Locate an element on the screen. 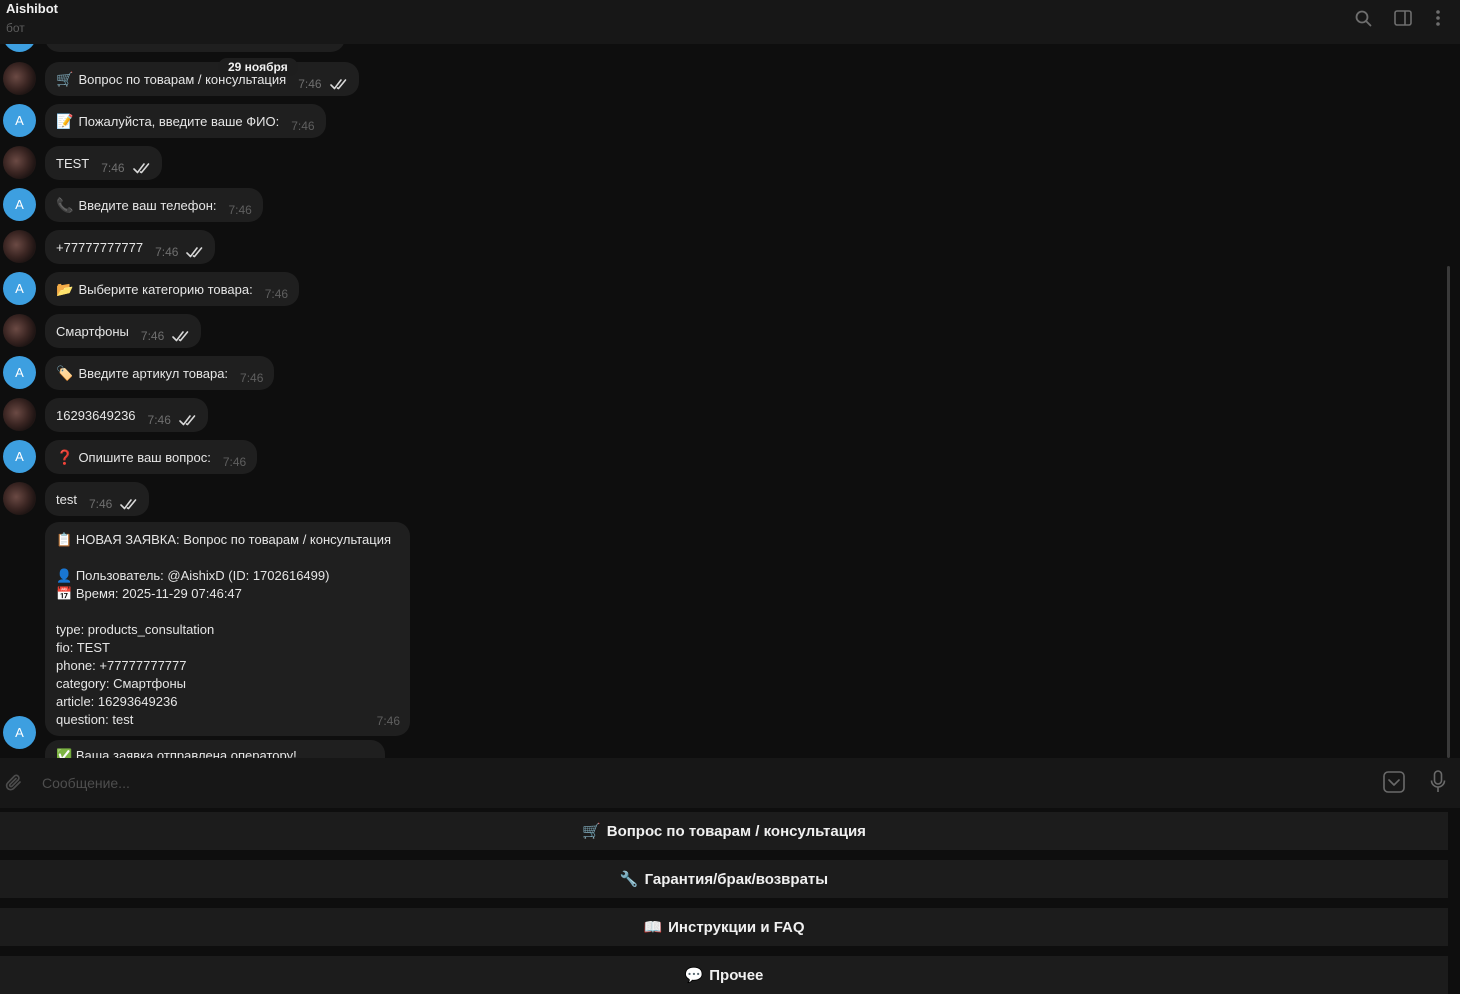 The image size is (1460, 994). chat-title: Aishibot is located at coordinates (32, 8).